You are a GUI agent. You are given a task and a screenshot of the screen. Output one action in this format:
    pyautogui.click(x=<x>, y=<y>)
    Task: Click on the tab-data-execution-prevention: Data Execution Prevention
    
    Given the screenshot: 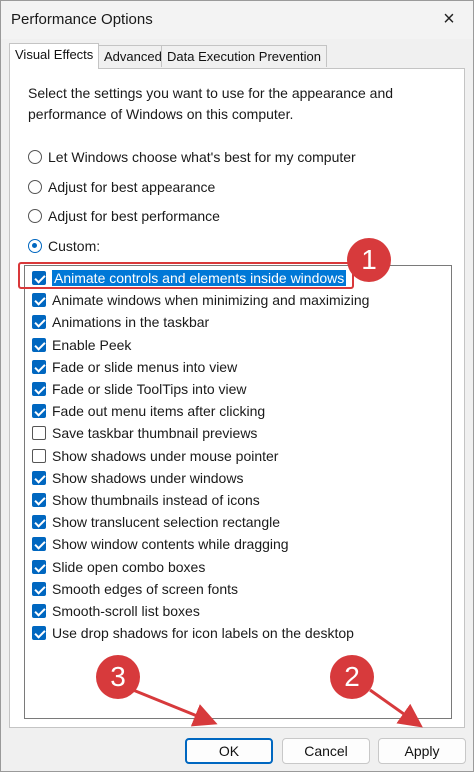 What is the action you would take?
    pyautogui.click(x=244, y=56)
    